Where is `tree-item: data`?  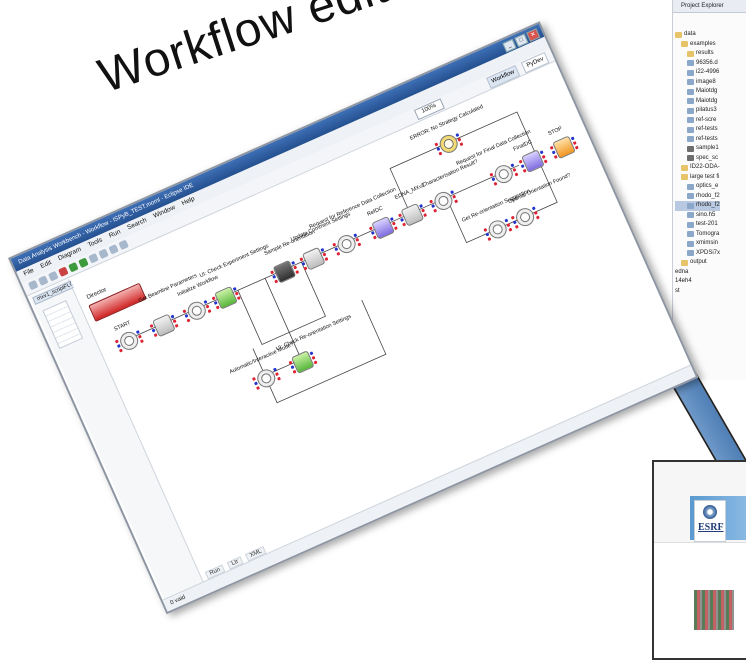
tree-item: data is located at coordinates (697, 35).